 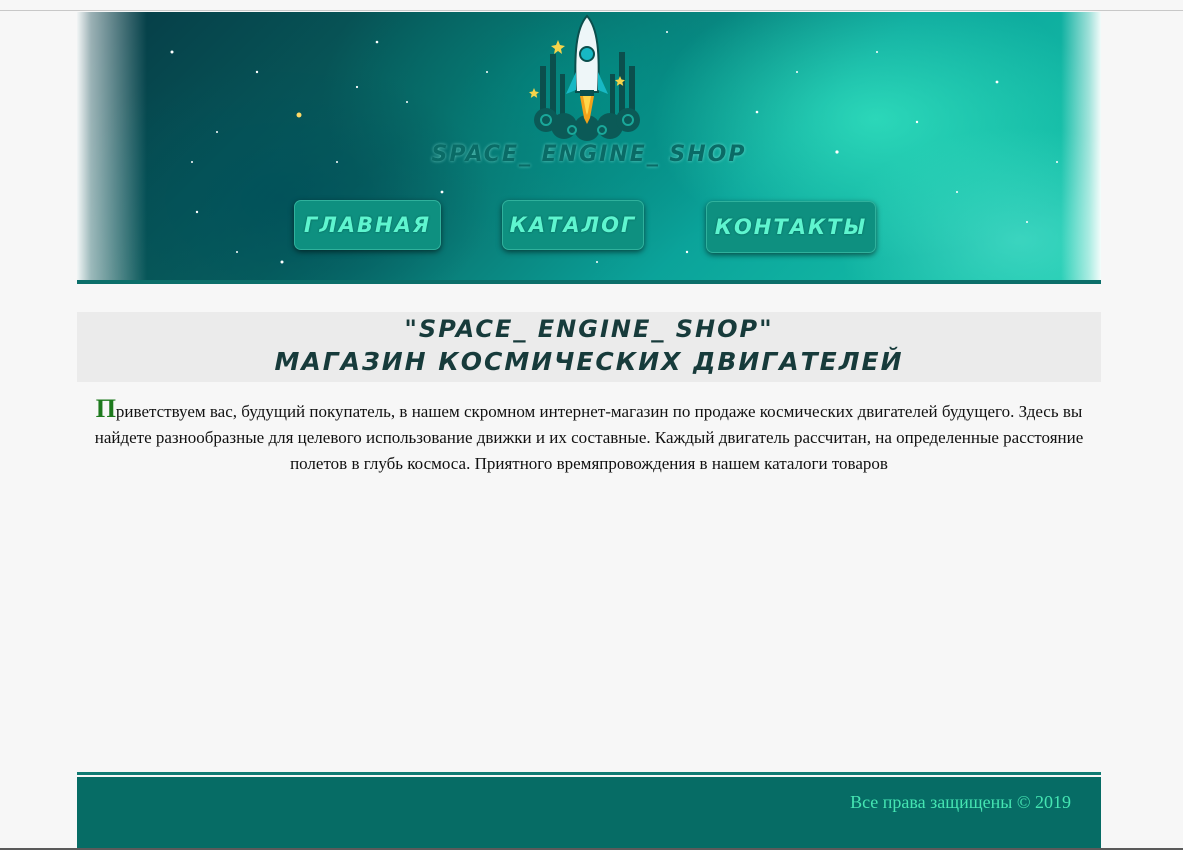 I want to click on intro-first-letter: П, so click(x=105, y=408).